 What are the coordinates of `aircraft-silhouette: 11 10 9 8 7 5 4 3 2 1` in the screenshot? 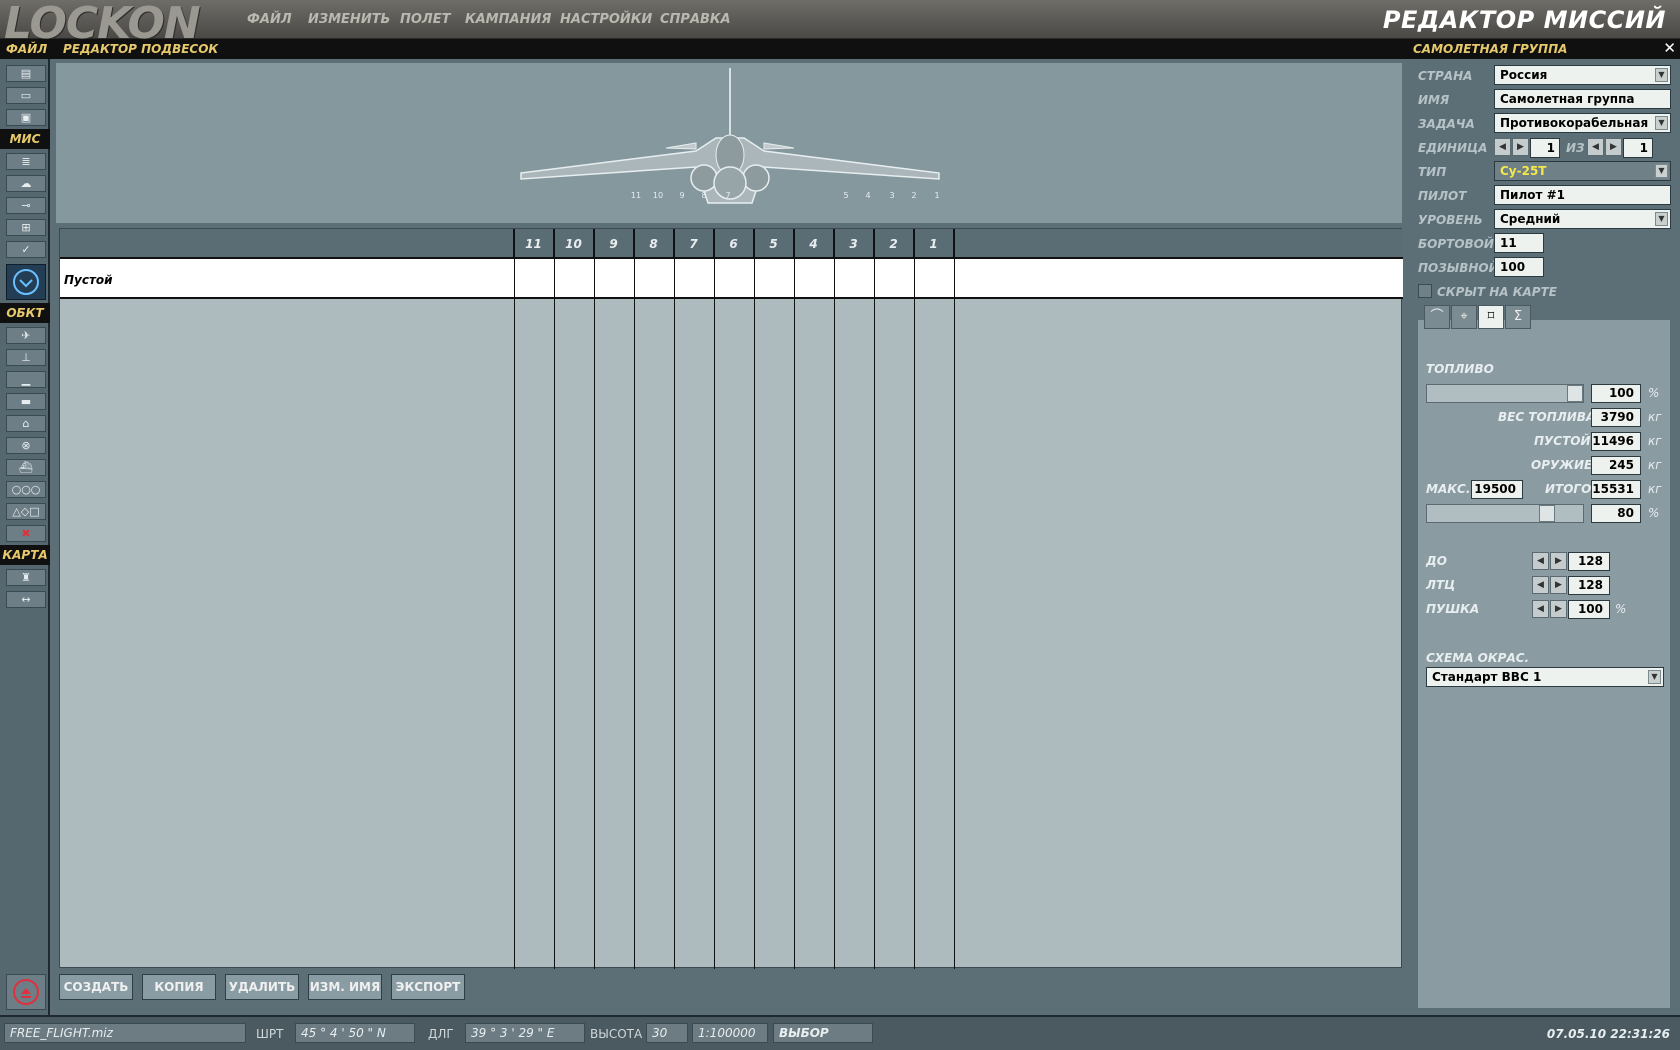 It's located at (730, 136).